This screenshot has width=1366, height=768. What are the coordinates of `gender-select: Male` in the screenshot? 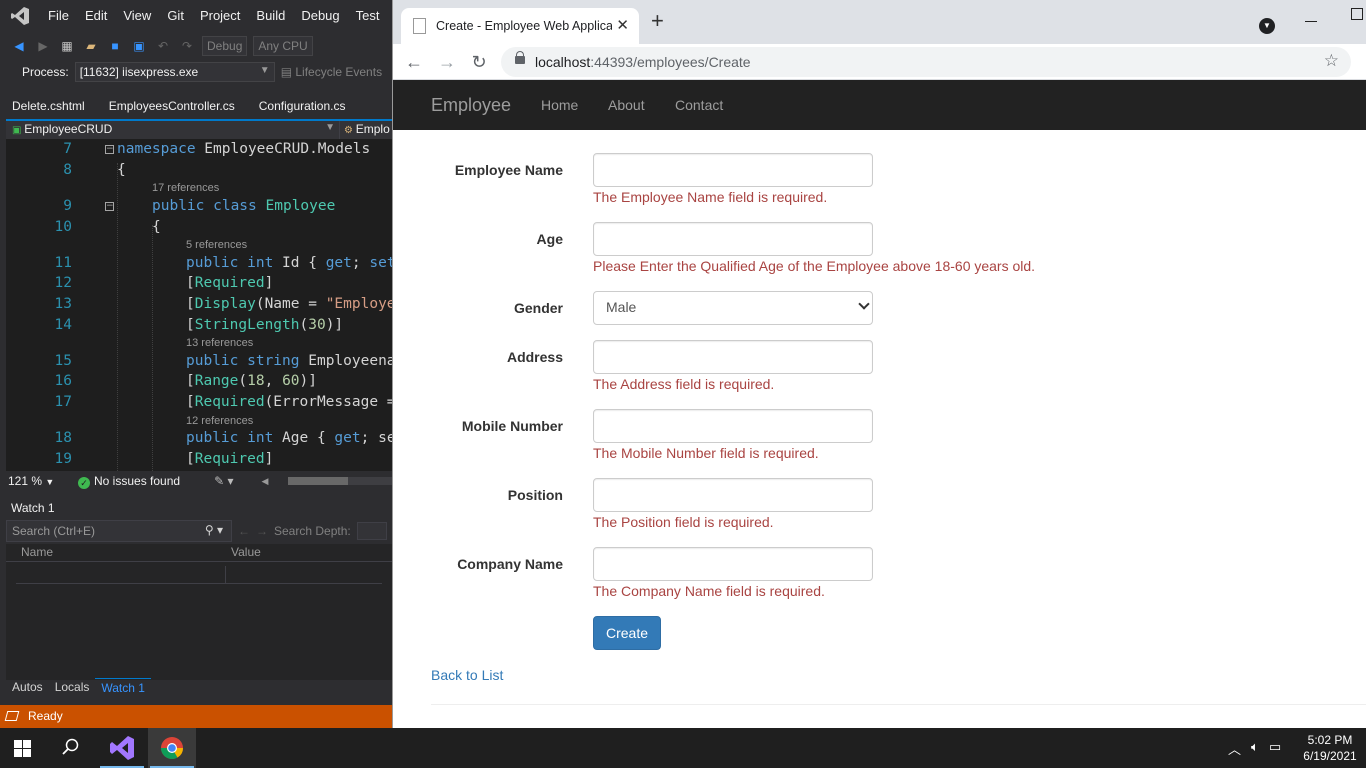 It's located at (733, 308).